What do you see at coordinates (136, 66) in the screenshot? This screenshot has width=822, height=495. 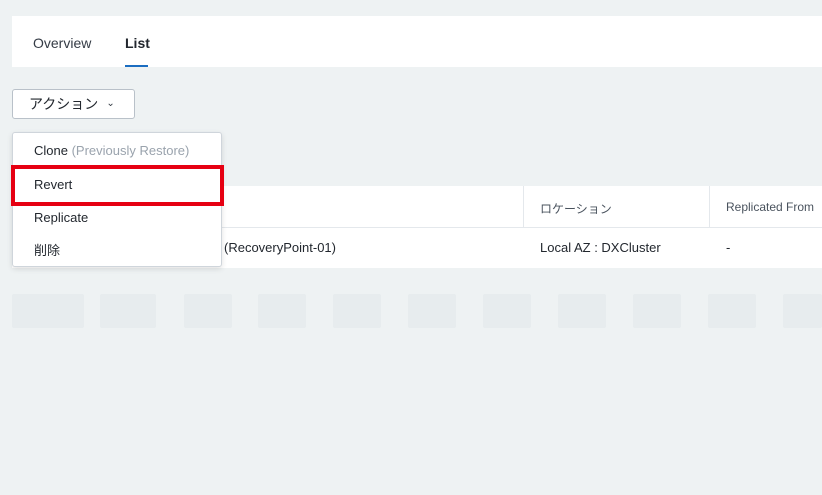 I see `active-tab-indicator` at bounding box center [136, 66].